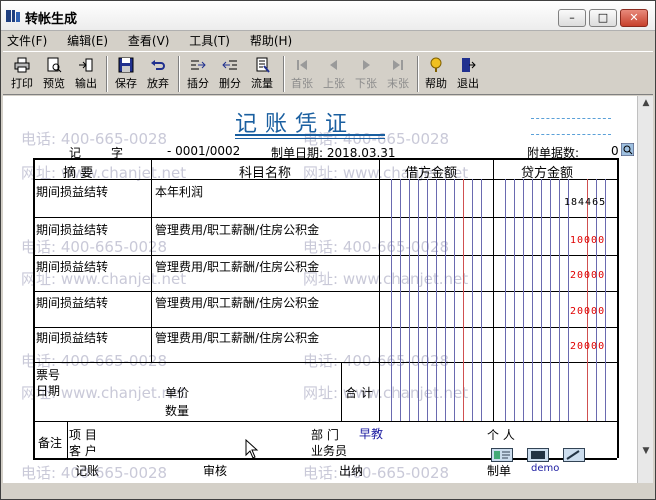 The image size is (656, 500). Describe the element at coordinates (27, 41) in the screenshot. I see `menu-file: 文件(F)` at that location.